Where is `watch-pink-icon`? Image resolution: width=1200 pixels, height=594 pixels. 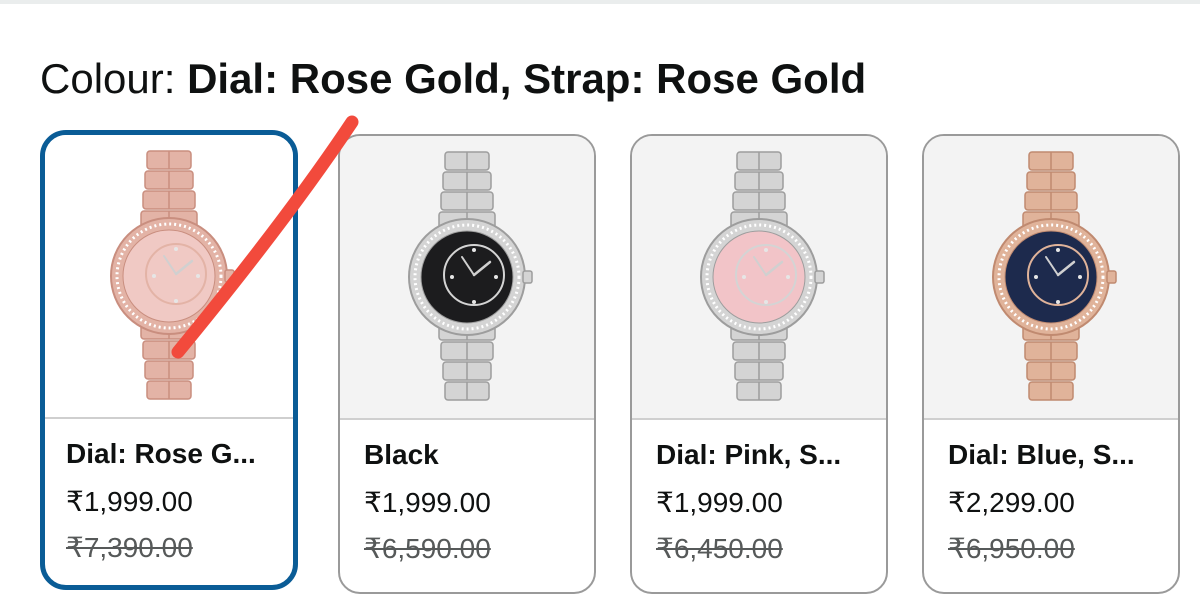 watch-pink-icon is located at coordinates (762, 276).